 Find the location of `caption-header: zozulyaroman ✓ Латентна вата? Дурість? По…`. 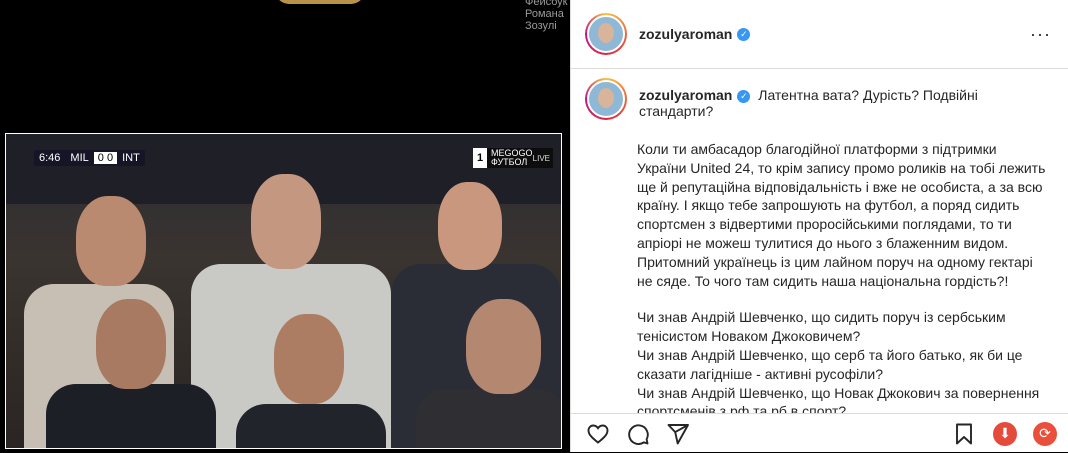

caption-header: zozulyaroman ✓ Латентна вата? Дурість? По… is located at coordinates (820, 99).